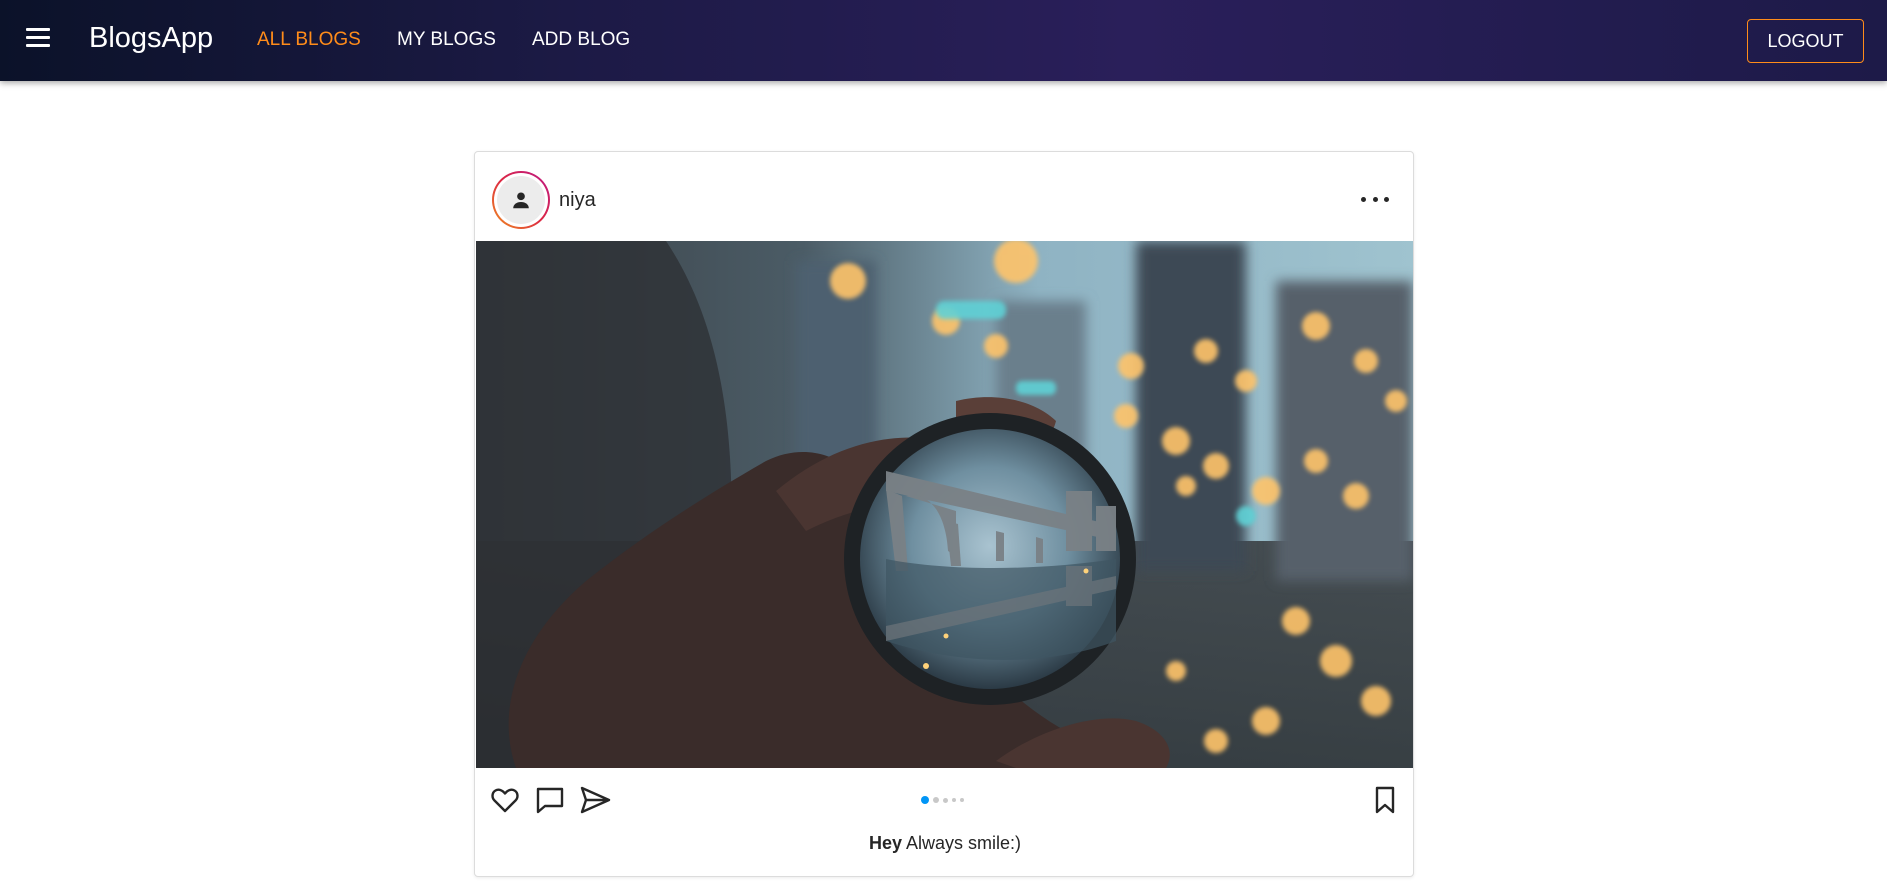  I want to click on comment-icon, so click(550, 800).